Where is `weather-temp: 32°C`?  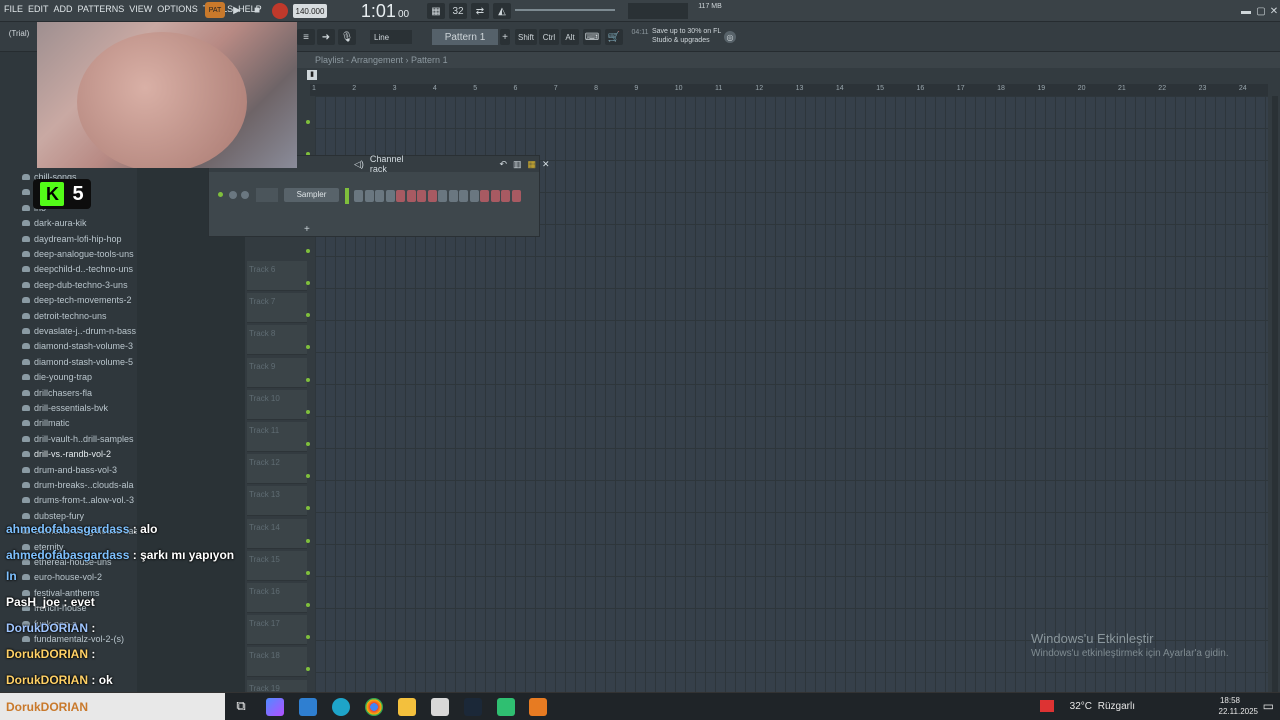
weather-temp: 32°C is located at coordinates (1081, 706).